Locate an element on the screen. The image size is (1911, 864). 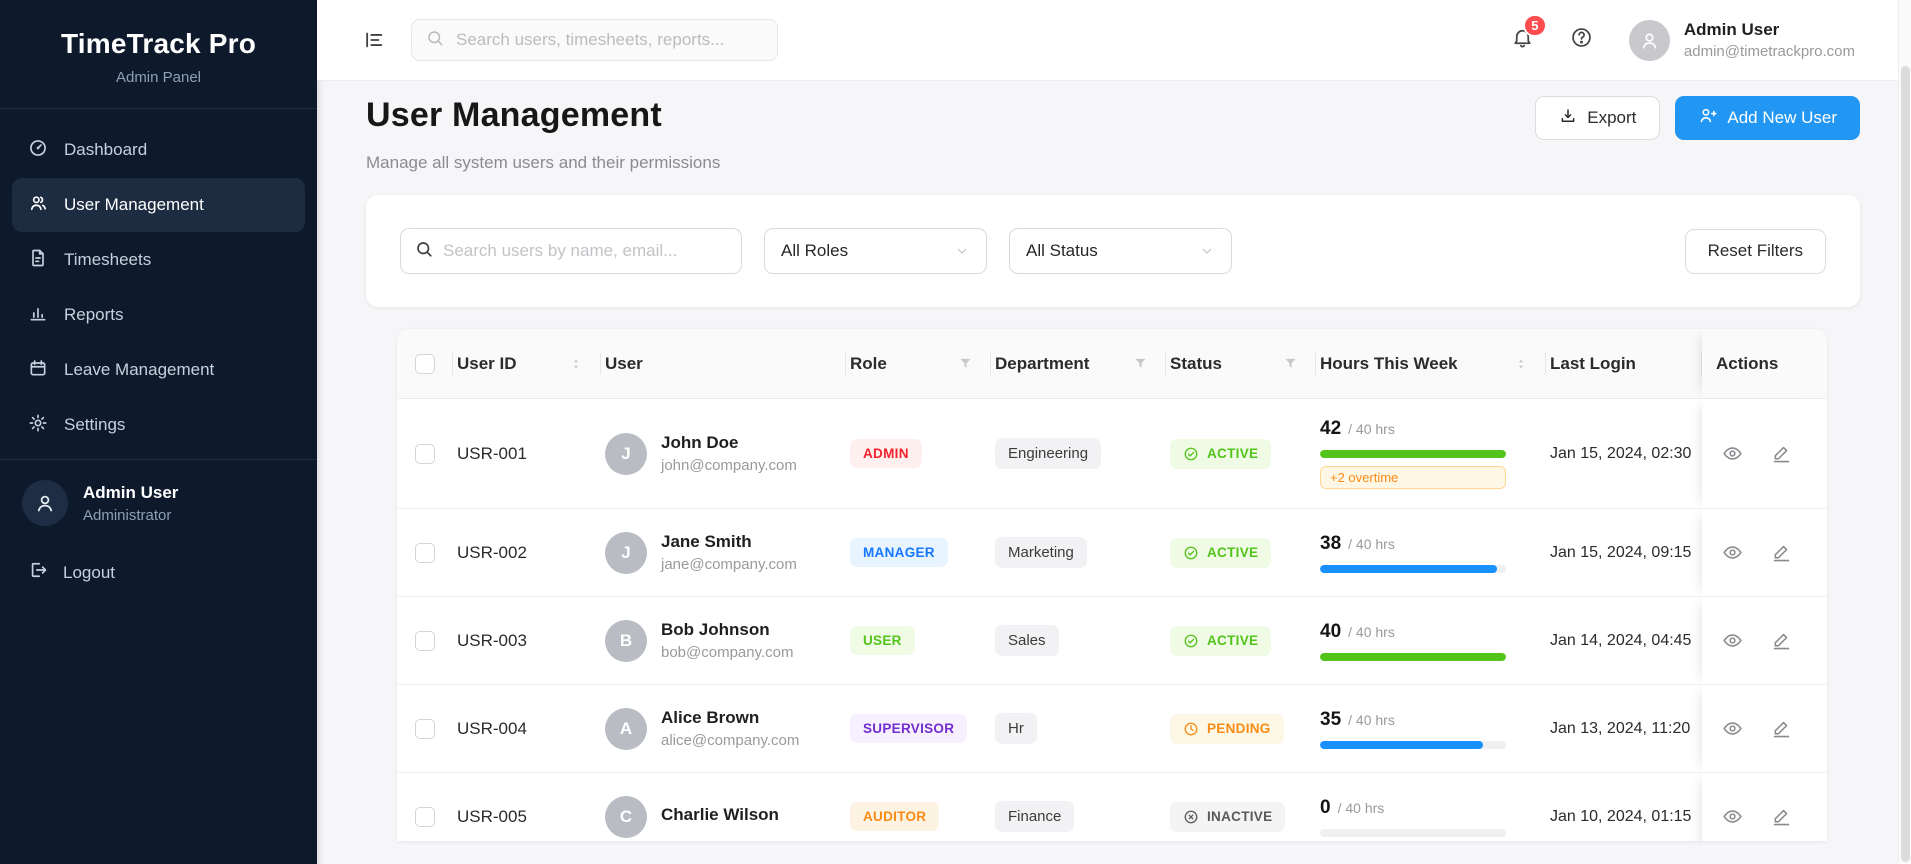
page-scrollbar is located at coordinates (1904, 432).